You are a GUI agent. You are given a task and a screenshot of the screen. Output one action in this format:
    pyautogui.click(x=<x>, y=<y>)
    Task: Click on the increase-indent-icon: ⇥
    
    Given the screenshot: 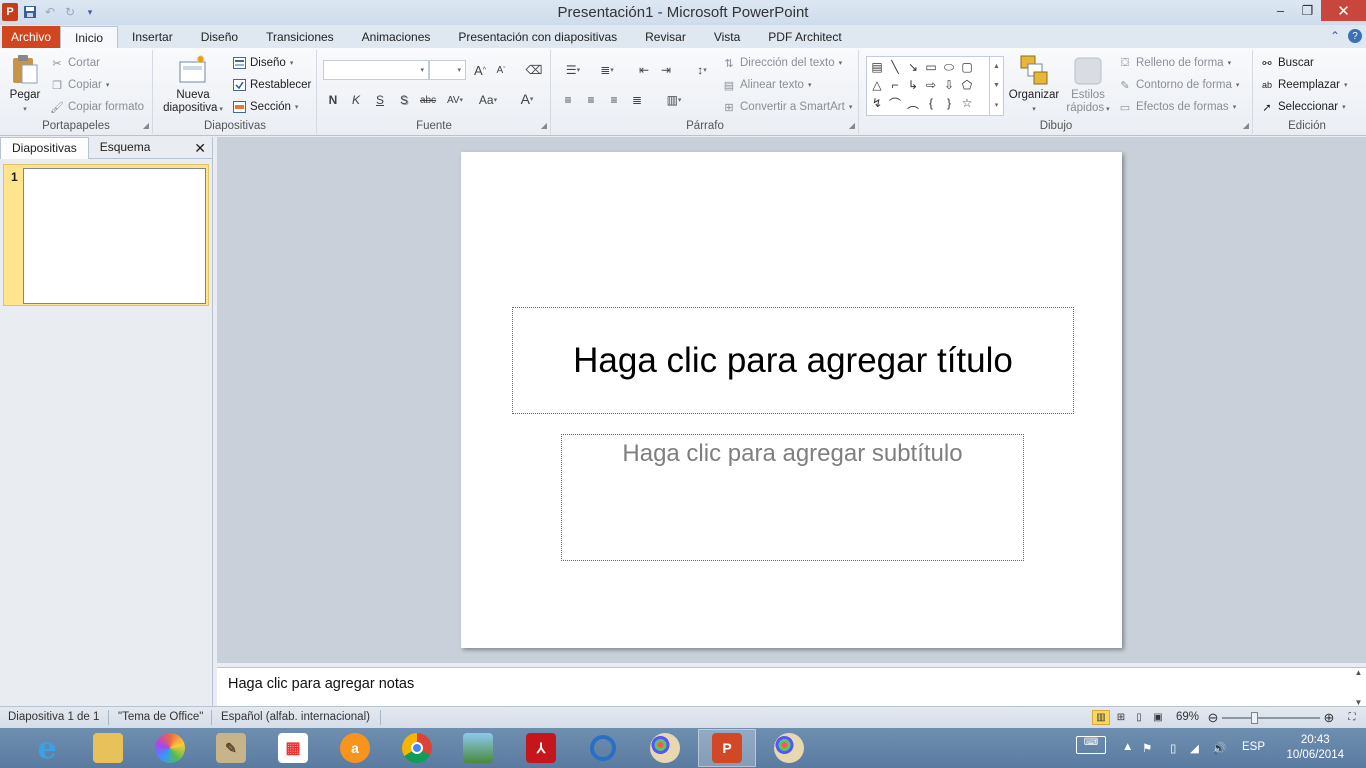 What is the action you would take?
    pyautogui.click(x=666, y=70)
    